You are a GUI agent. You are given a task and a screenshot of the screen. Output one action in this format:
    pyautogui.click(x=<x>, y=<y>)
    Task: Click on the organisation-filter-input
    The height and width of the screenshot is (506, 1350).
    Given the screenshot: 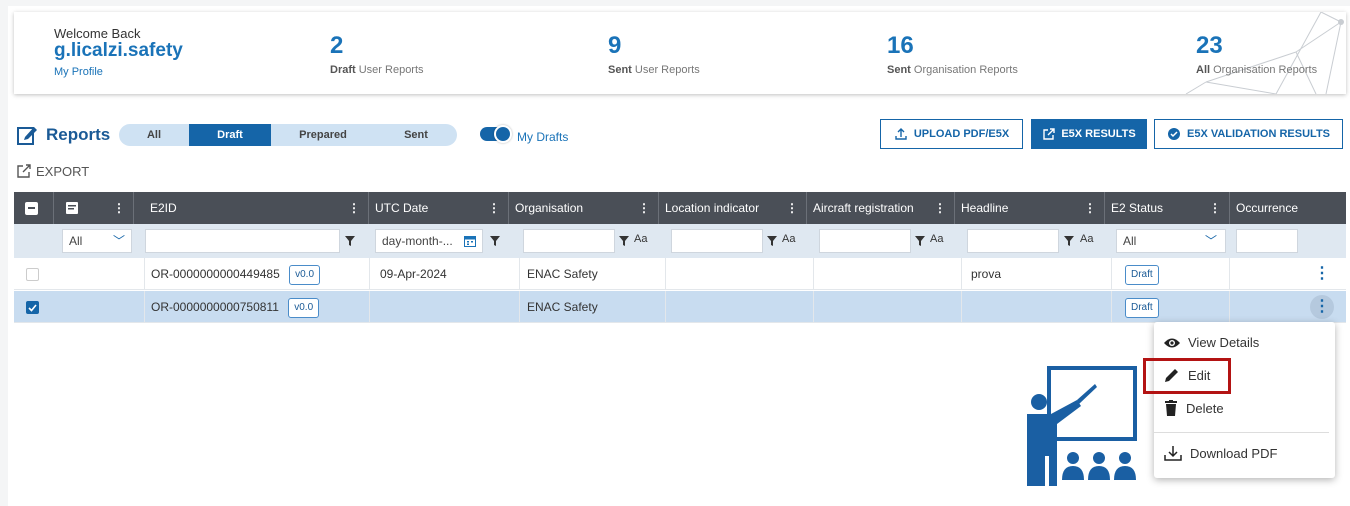 What is the action you would take?
    pyautogui.click(x=569, y=241)
    